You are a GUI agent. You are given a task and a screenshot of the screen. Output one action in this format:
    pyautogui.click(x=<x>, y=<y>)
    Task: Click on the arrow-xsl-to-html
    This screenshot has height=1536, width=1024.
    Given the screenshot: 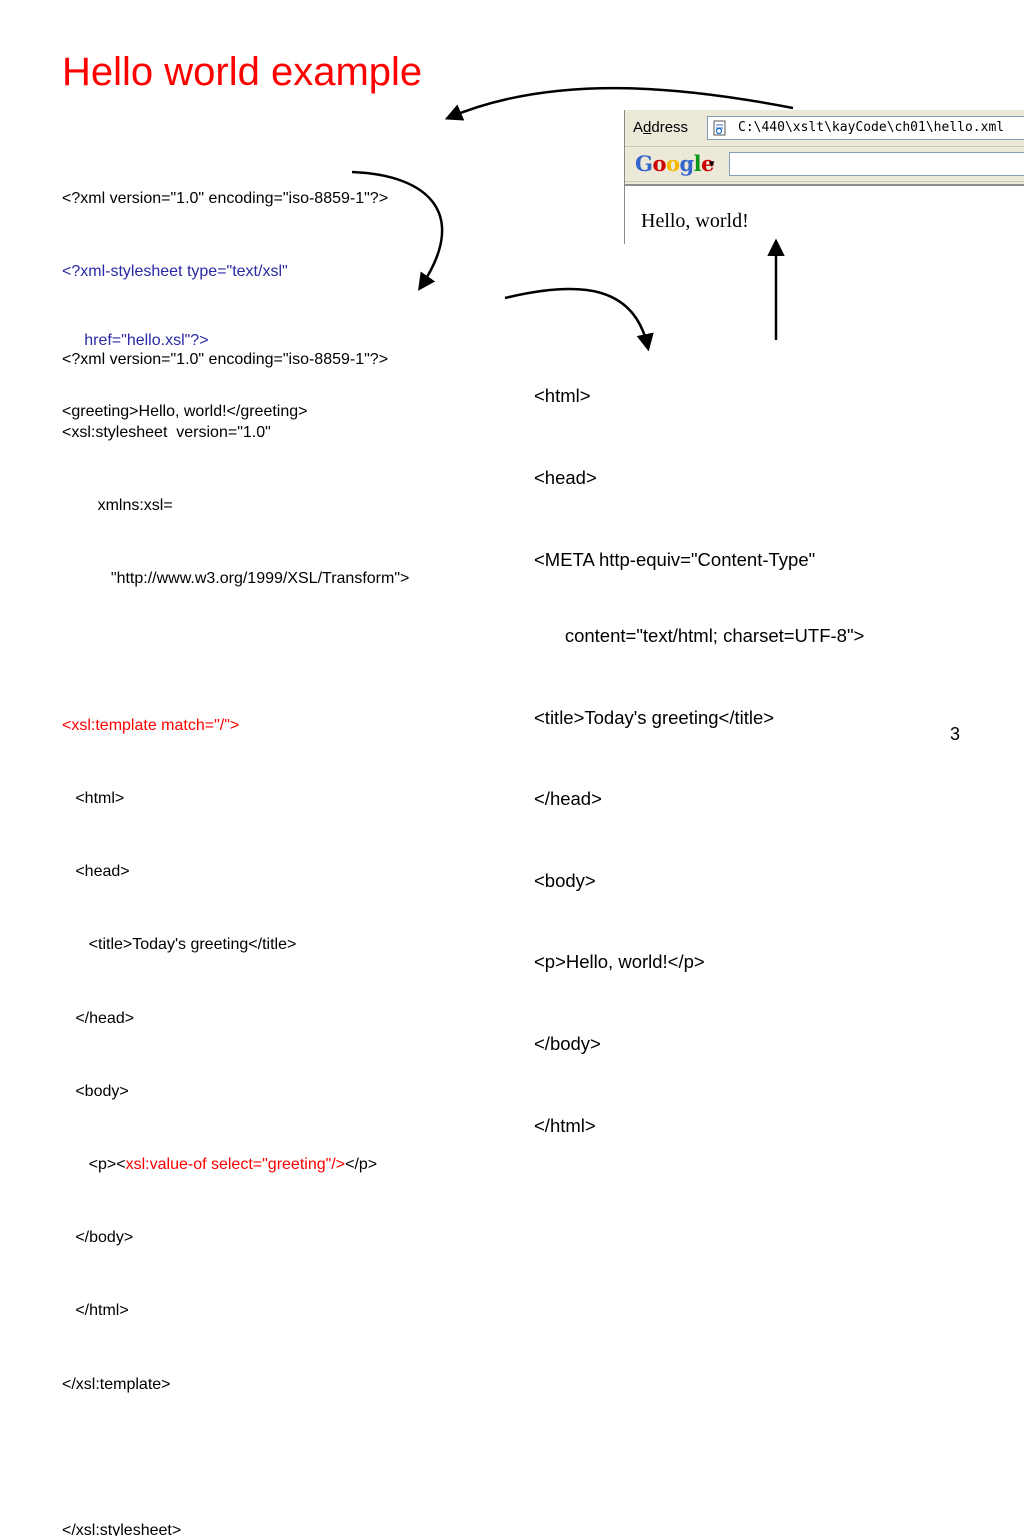 What is the action you would take?
    pyautogui.click(x=579, y=319)
    